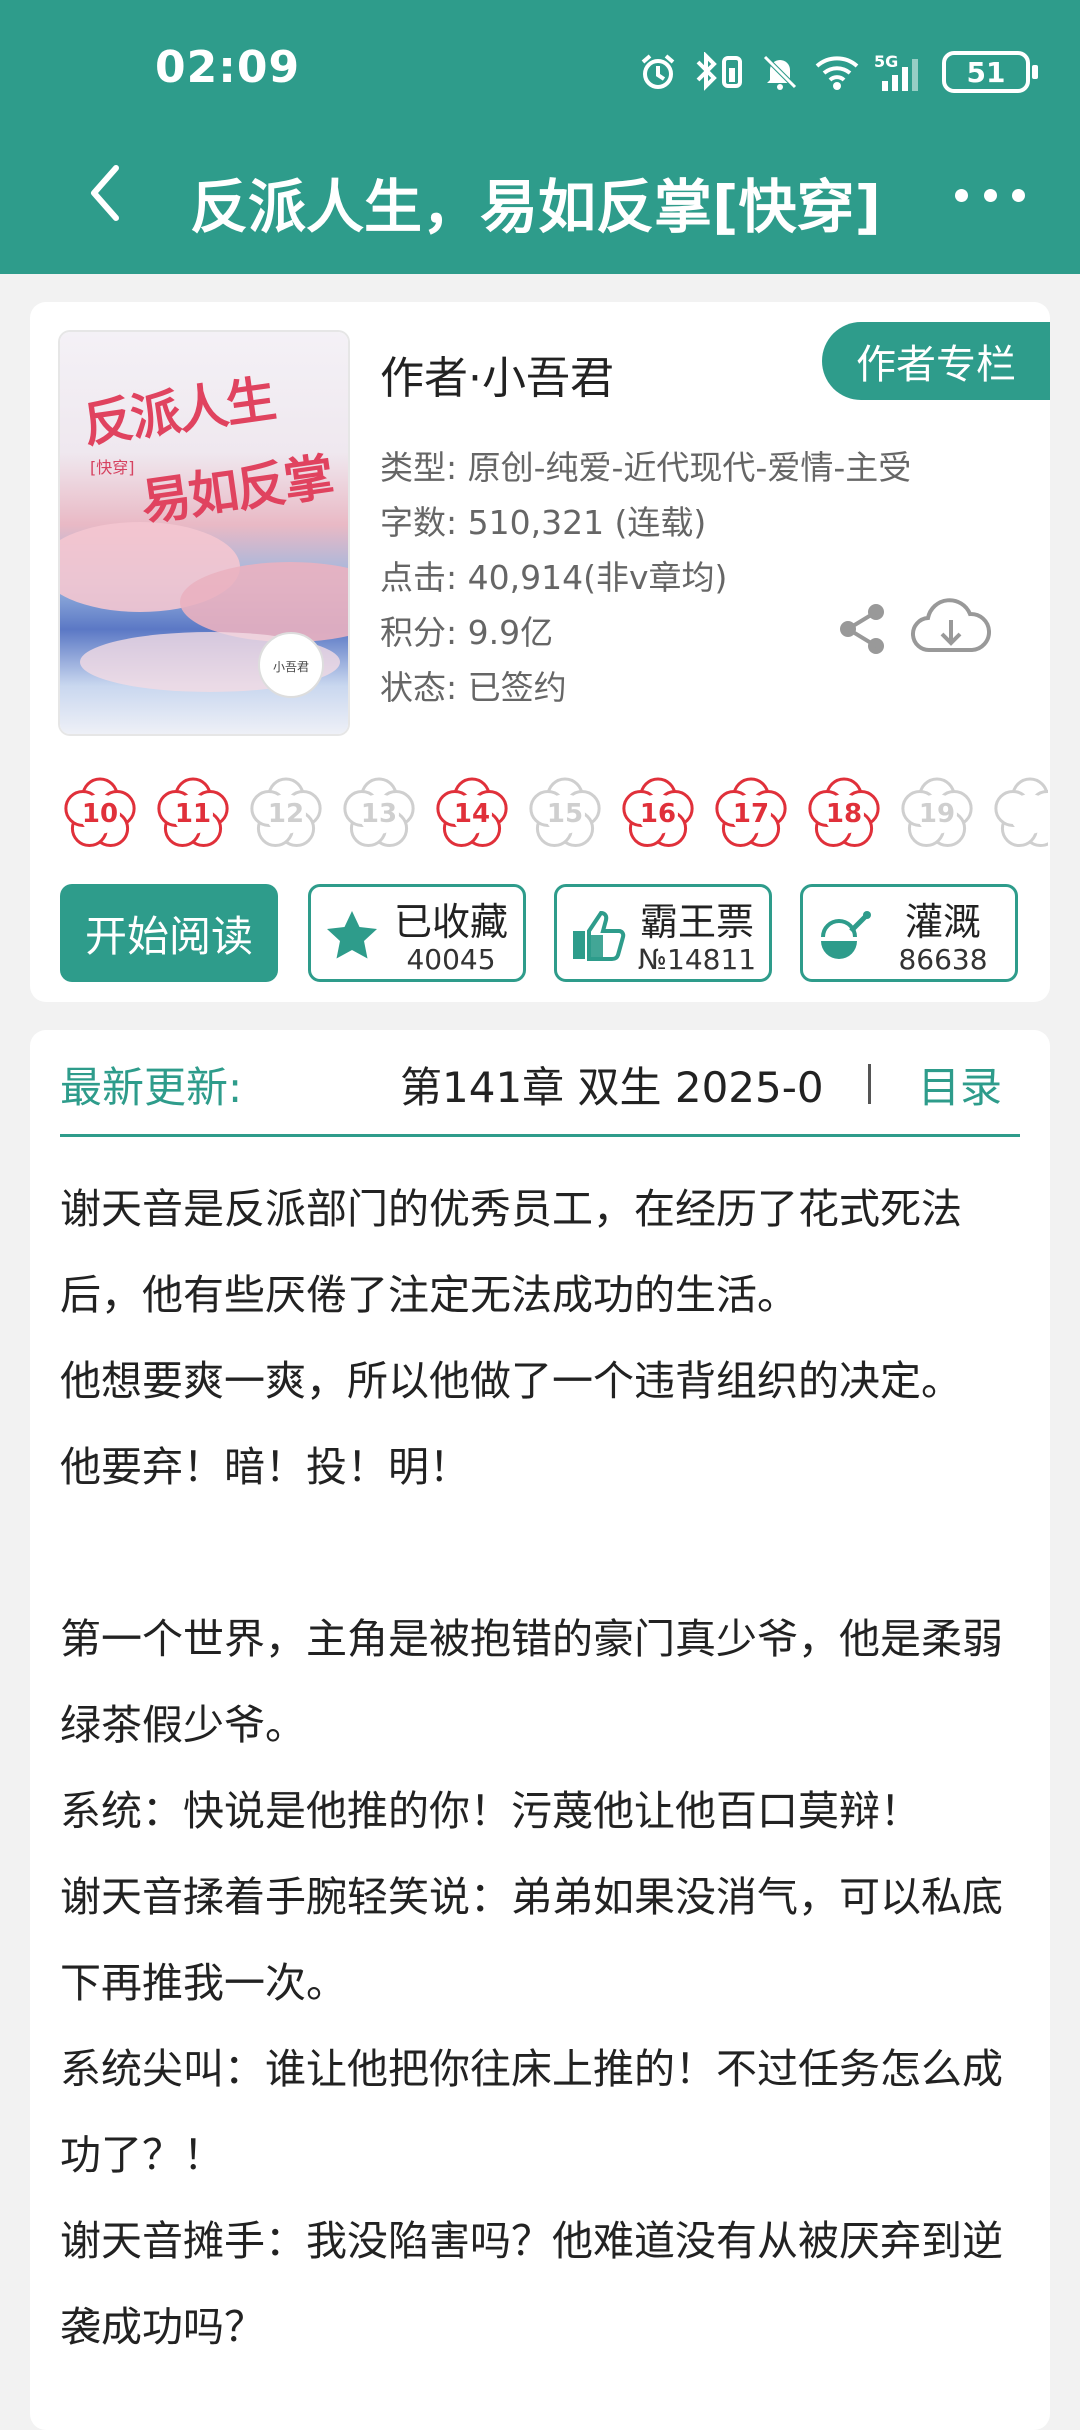  I want to click on synopsis-paragraph: 他想要爽一爽，所以他做了一个违背组织的决定。, so click(511, 1381).